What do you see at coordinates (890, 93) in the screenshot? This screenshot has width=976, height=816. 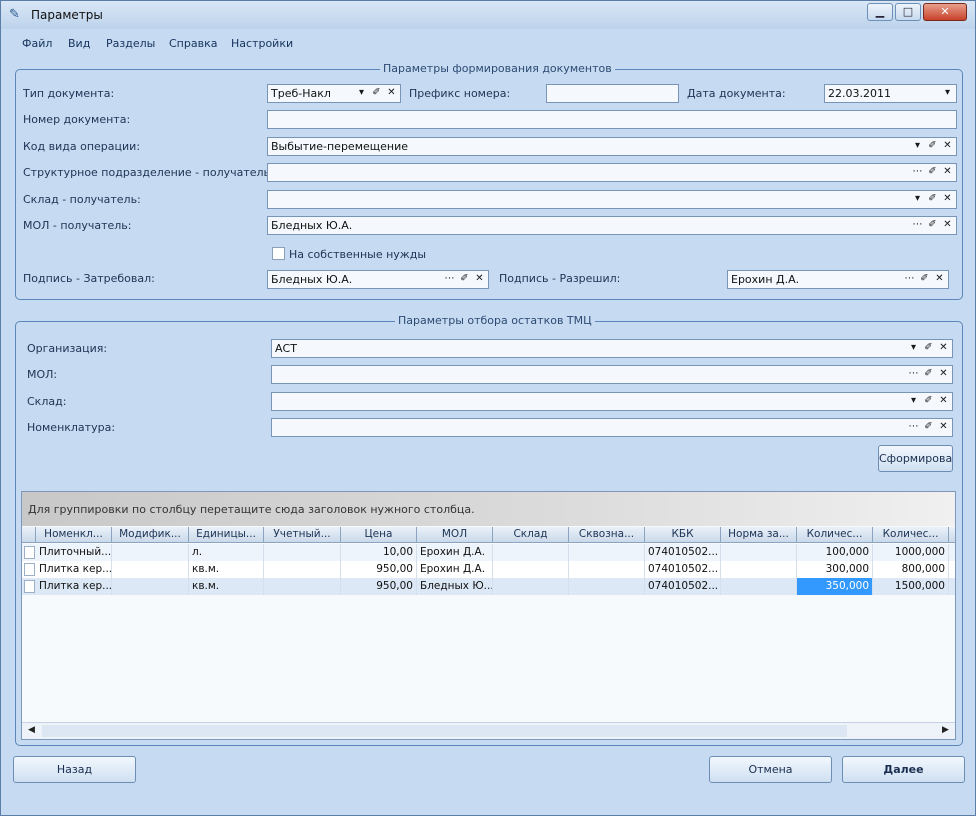 I see `date-field: 22.03.2011 ▾` at bounding box center [890, 93].